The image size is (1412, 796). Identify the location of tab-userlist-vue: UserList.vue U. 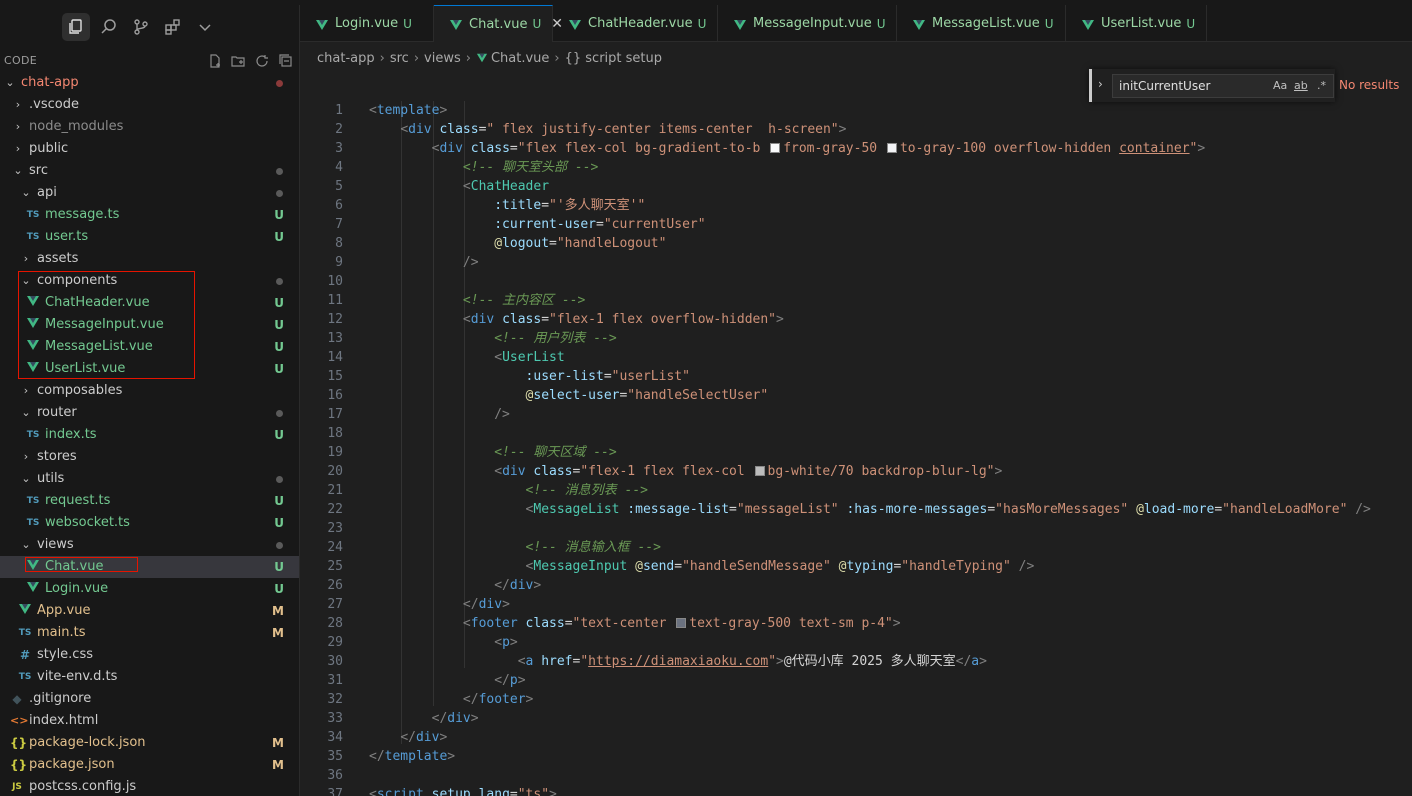
(1136, 23).